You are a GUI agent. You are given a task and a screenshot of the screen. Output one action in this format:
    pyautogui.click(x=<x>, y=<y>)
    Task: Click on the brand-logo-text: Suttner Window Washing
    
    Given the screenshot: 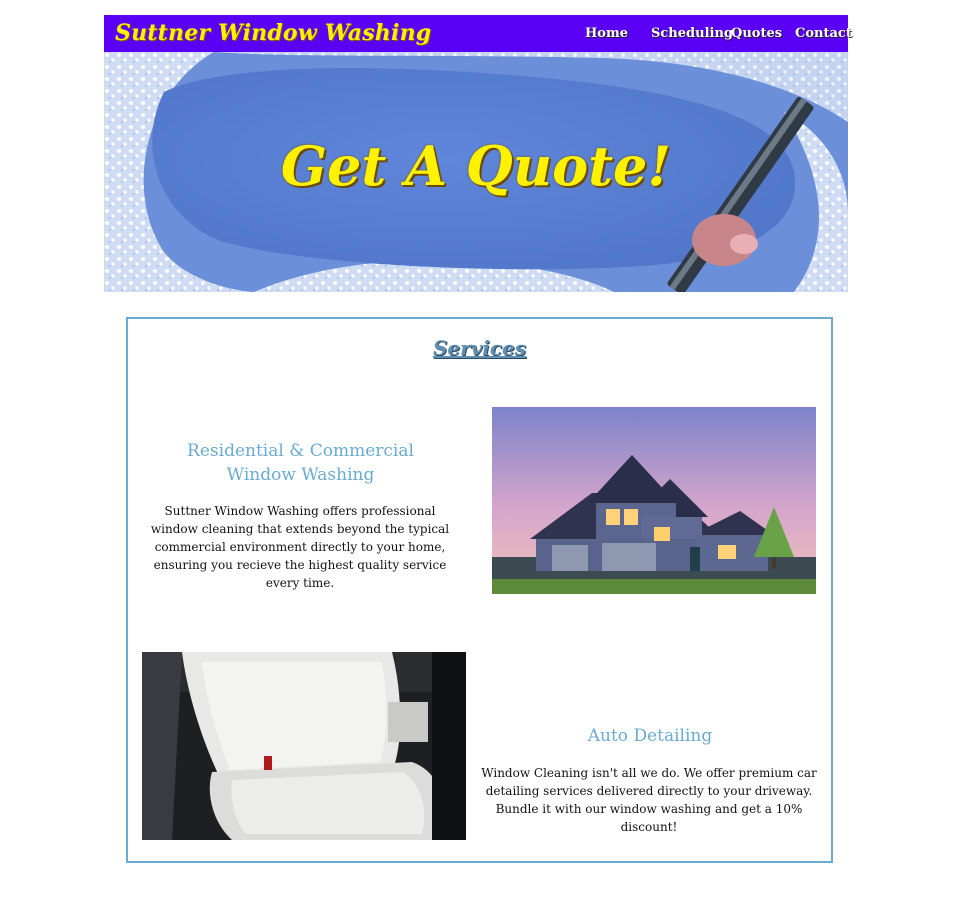 What is the action you would take?
    pyautogui.click(x=273, y=33)
    